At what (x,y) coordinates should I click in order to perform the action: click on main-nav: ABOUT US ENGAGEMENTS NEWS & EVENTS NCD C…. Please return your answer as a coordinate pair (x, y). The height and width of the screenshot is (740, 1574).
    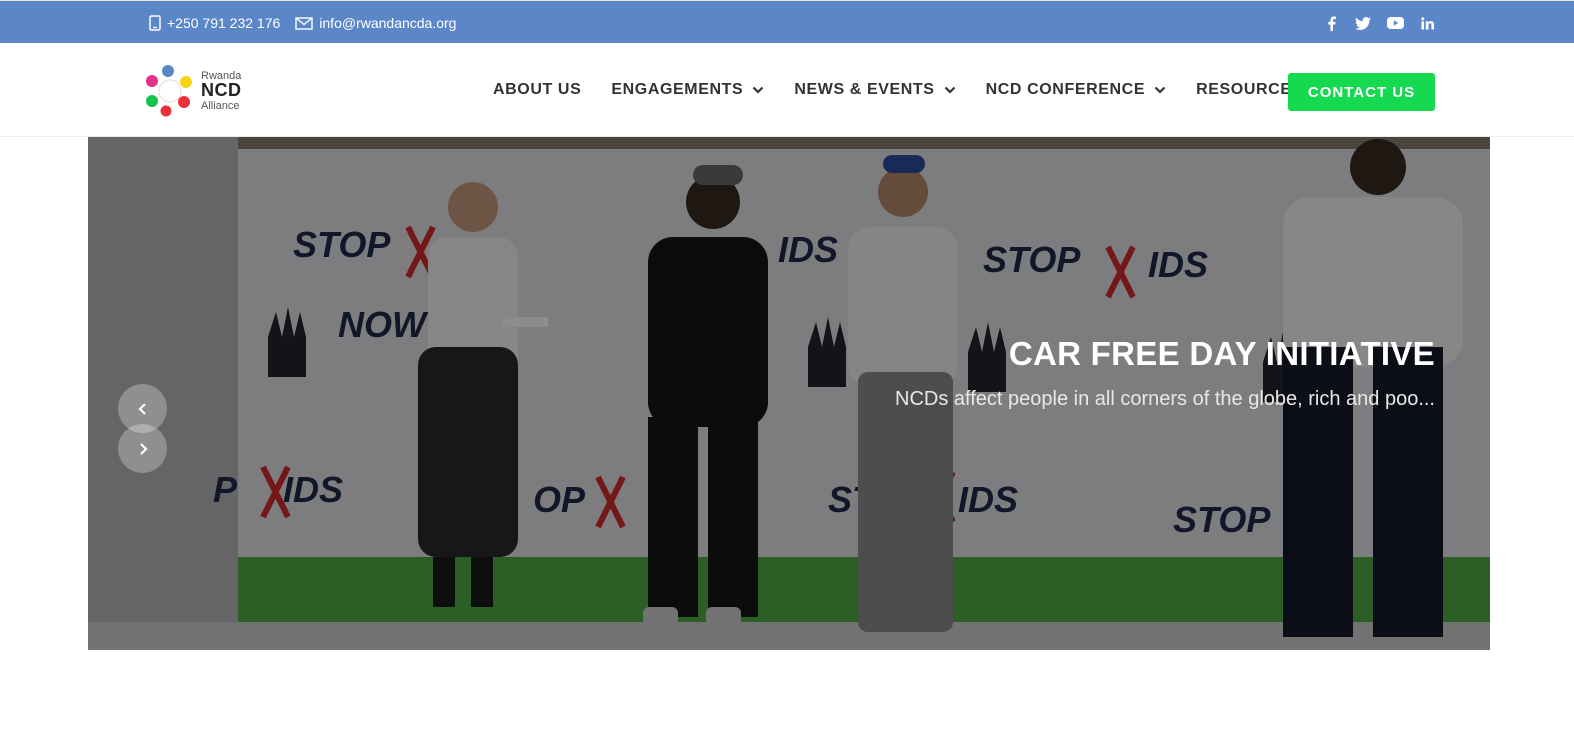
    Looking at the image, I should click on (923, 90).